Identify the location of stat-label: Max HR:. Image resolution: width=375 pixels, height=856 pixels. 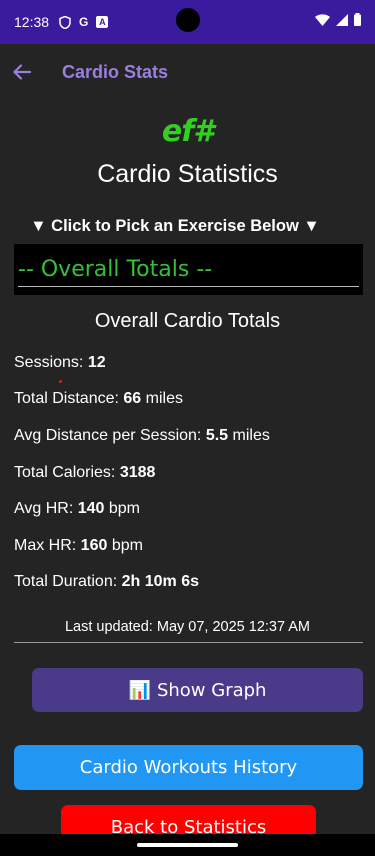
(47, 545).